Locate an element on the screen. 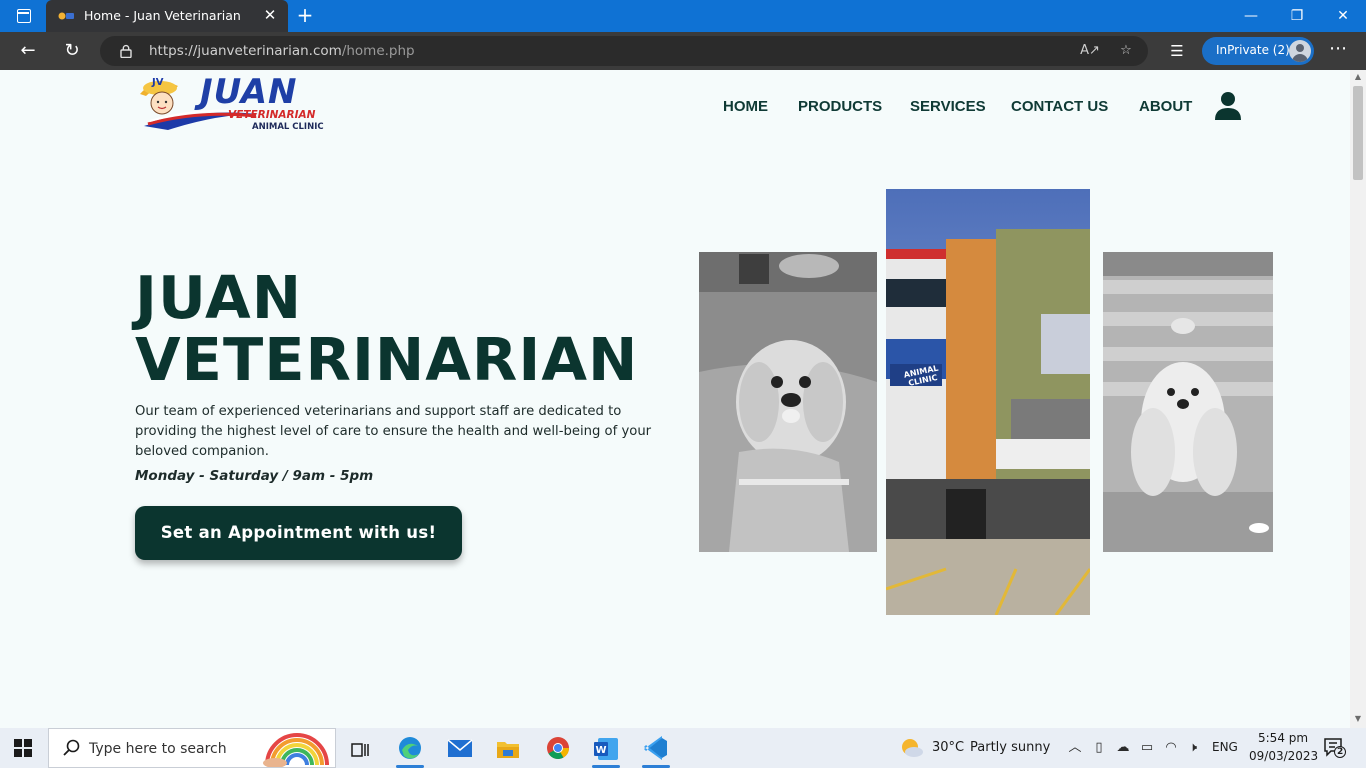  hero-title-line-1: JUAN is located at coordinates (219, 297).